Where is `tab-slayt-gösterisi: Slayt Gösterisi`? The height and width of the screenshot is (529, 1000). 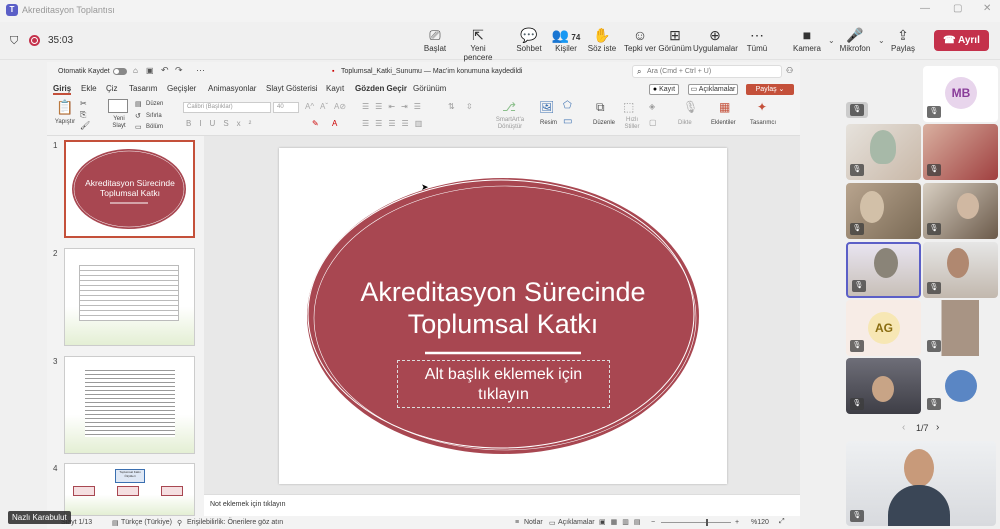 tab-slayt-gösterisi: Slayt Gösterisi is located at coordinates (292, 88).